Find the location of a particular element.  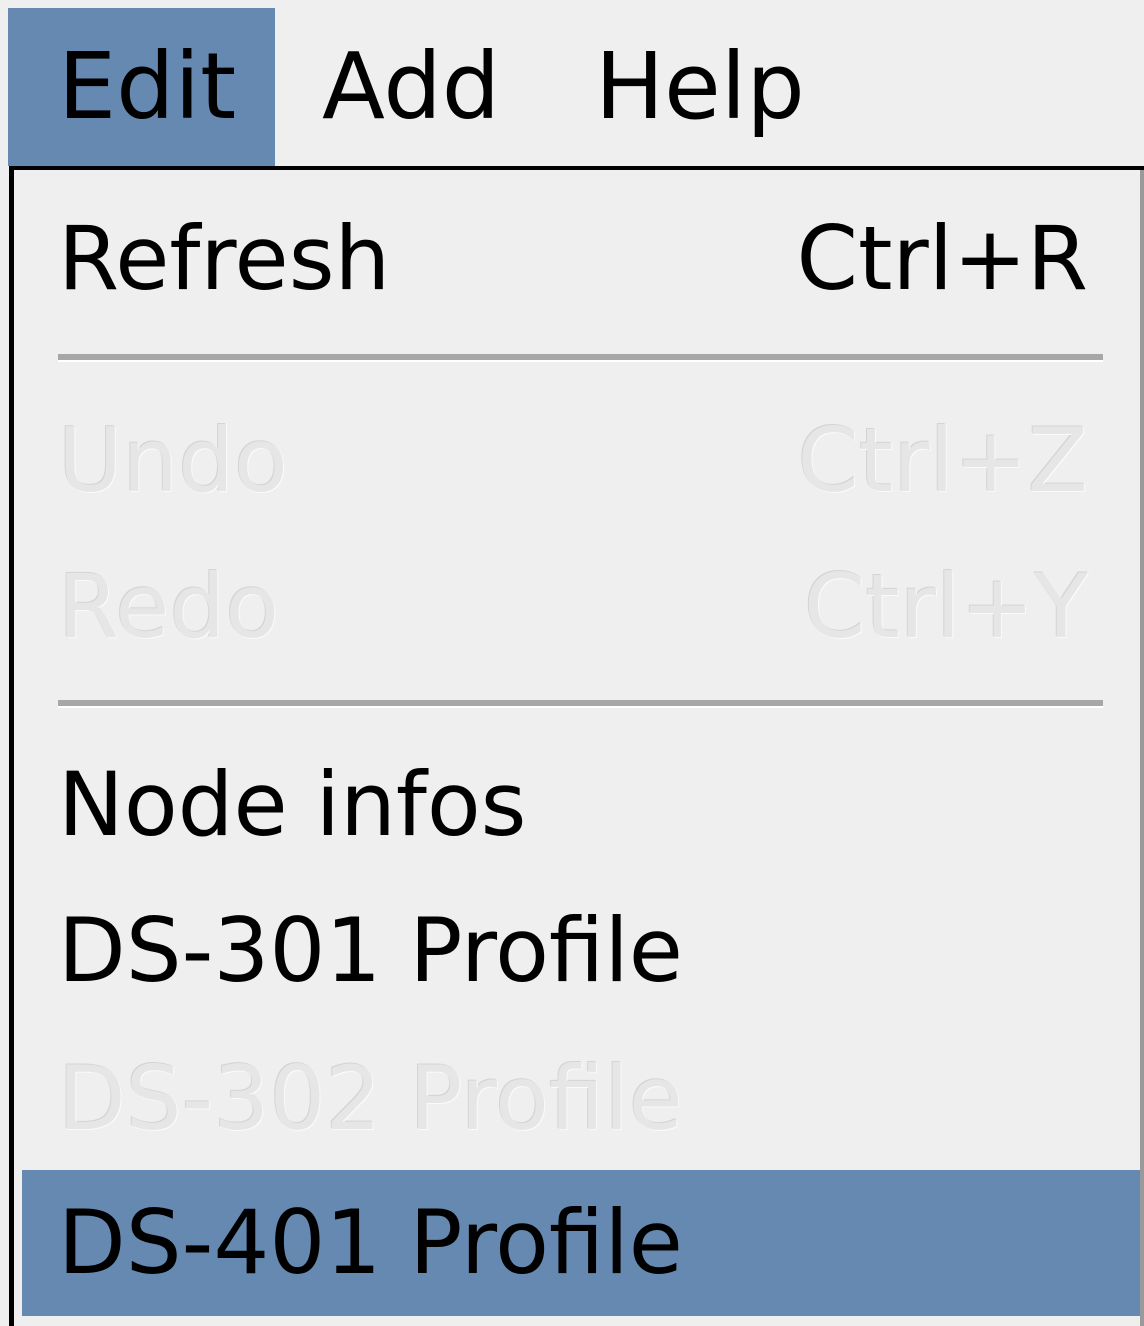

menu-item-refresh-shortcut: Ctrl+R is located at coordinates (942, 258).